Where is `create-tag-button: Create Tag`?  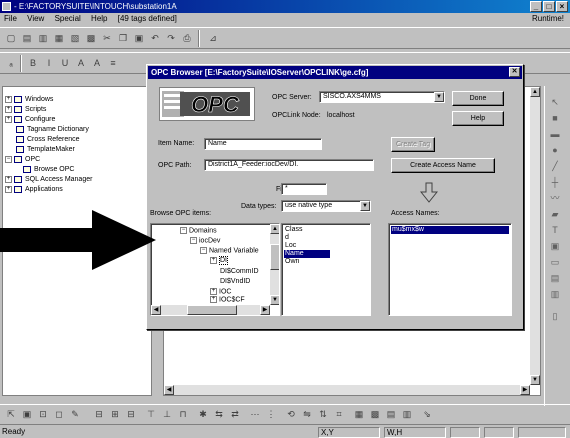 create-tag-button: Create Tag is located at coordinates (413, 144).